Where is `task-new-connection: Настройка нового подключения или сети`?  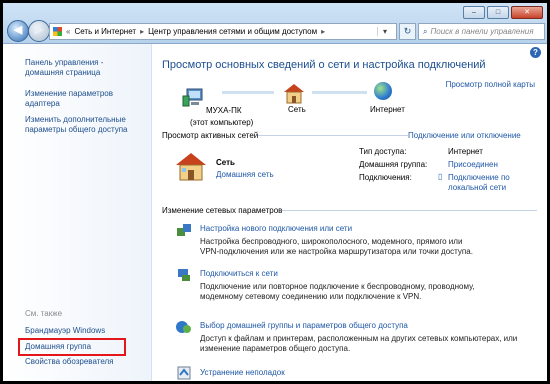
task-new-connection: Настройка нового подключения или сети is located at coordinates (276, 228).